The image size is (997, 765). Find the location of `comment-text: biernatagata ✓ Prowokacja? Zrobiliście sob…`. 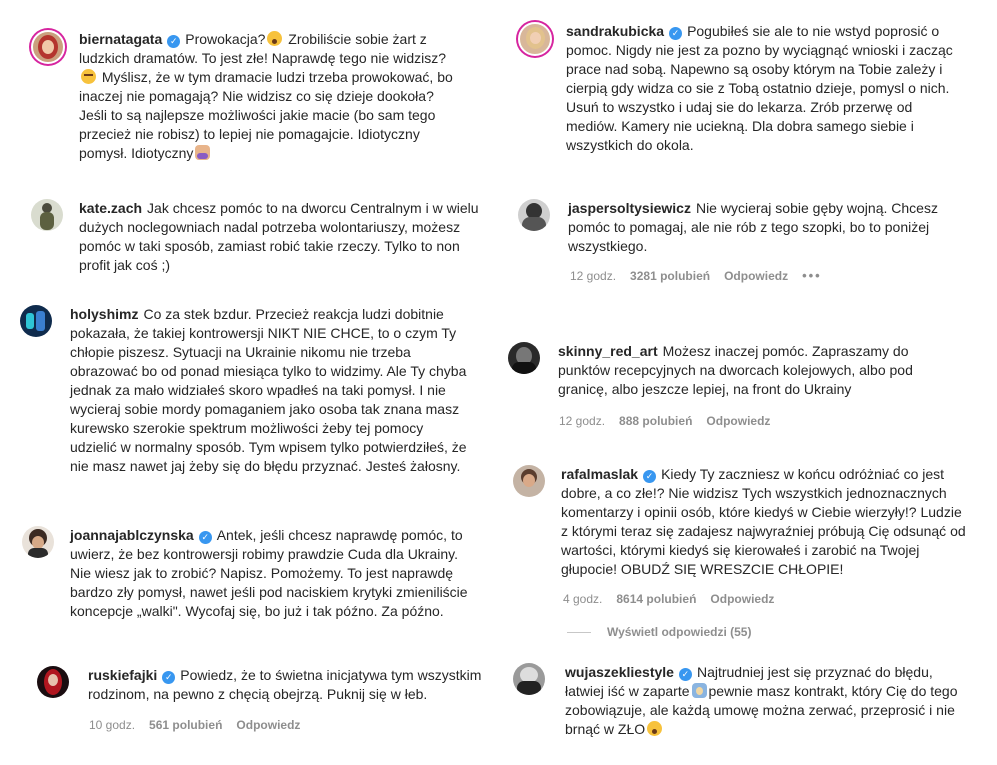

comment-text: biernatagata ✓ Prowokacja? Zrobiliście sob… is located at coordinates (271, 96).